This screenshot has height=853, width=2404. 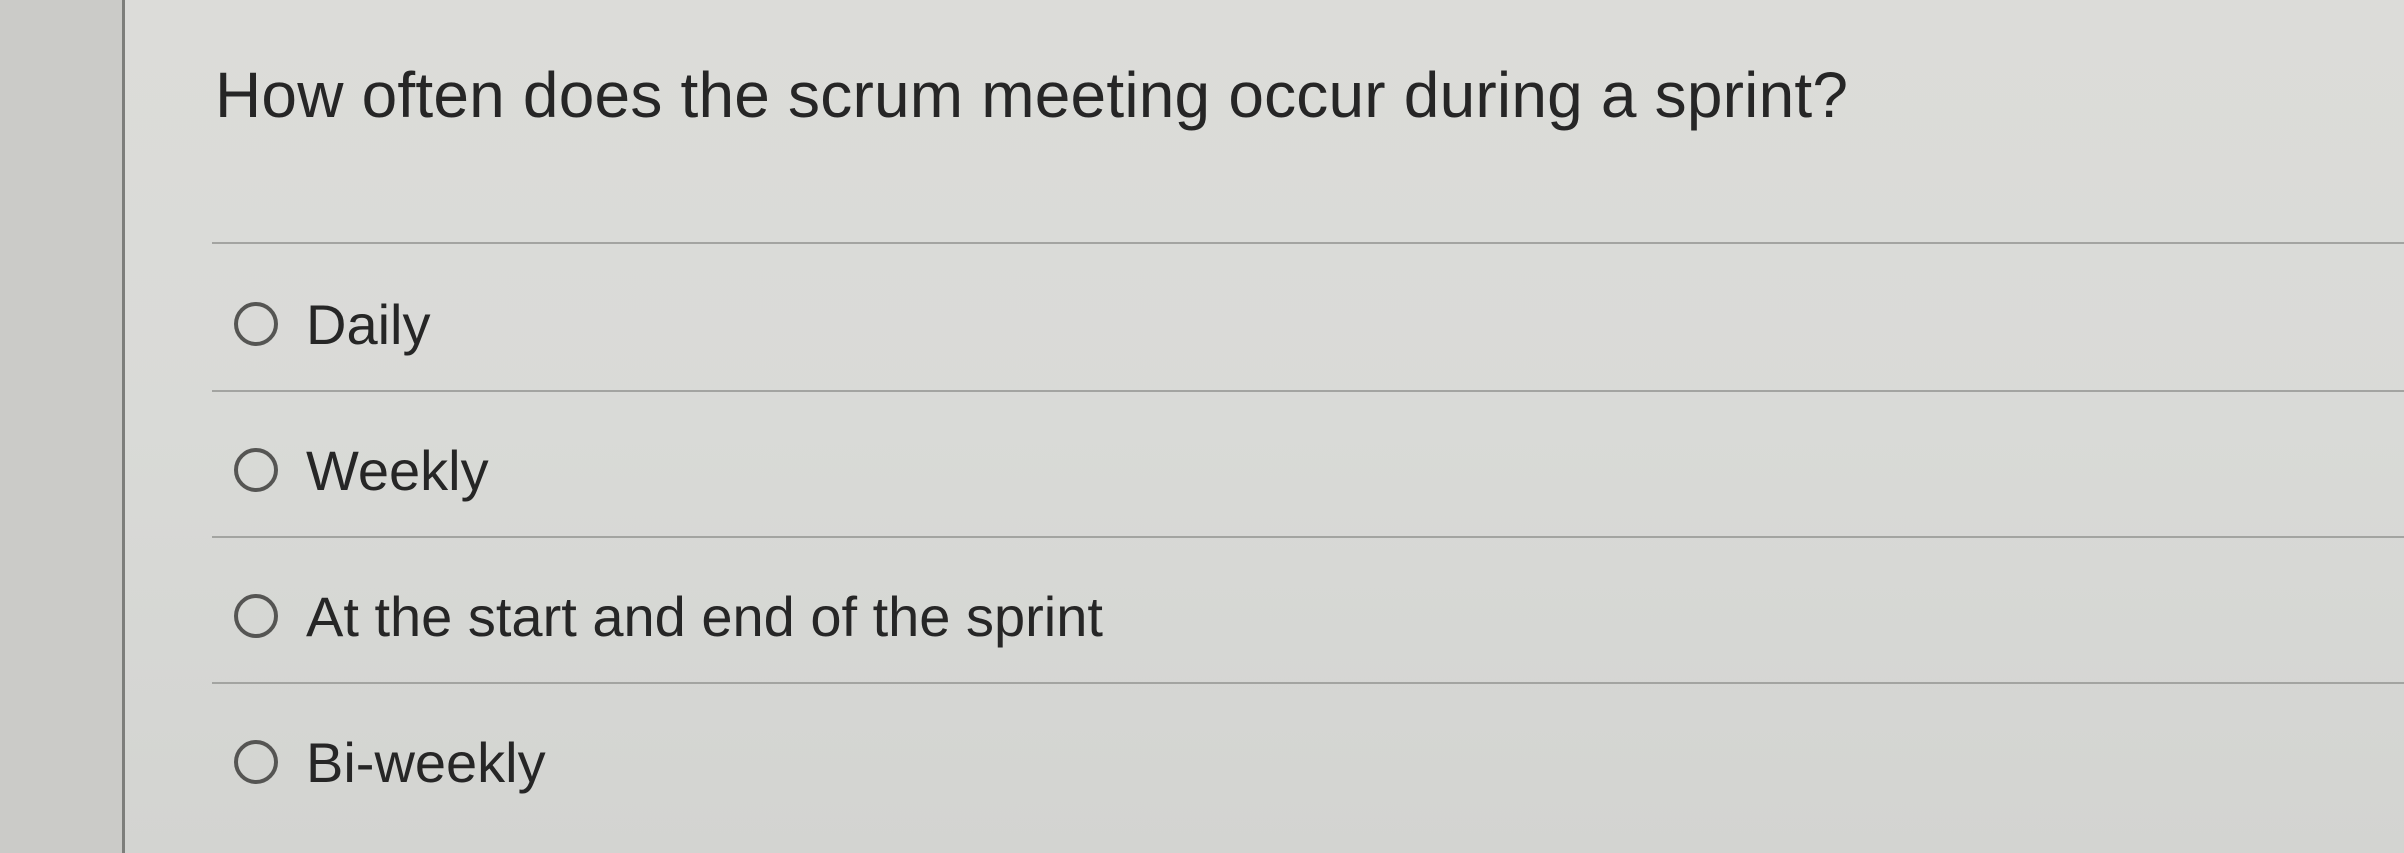 I want to click on option-label: Daily, so click(x=368, y=324).